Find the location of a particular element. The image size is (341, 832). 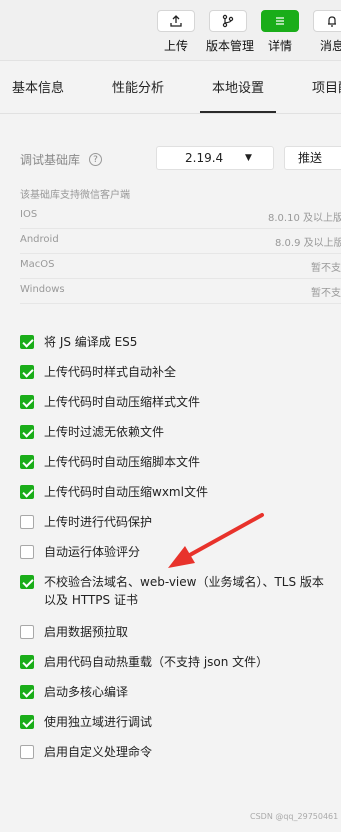

os-name: IOS is located at coordinates (29, 214).